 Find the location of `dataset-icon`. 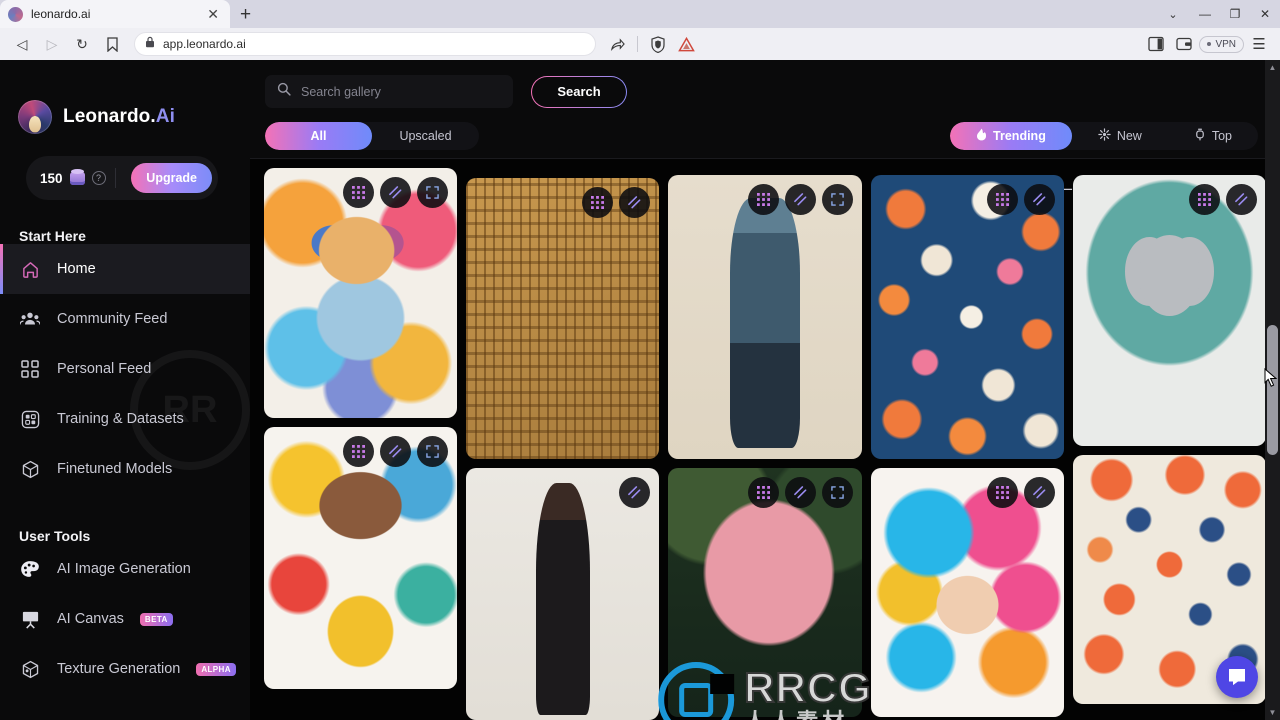

dataset-icon is located at coordinates (30, 419).